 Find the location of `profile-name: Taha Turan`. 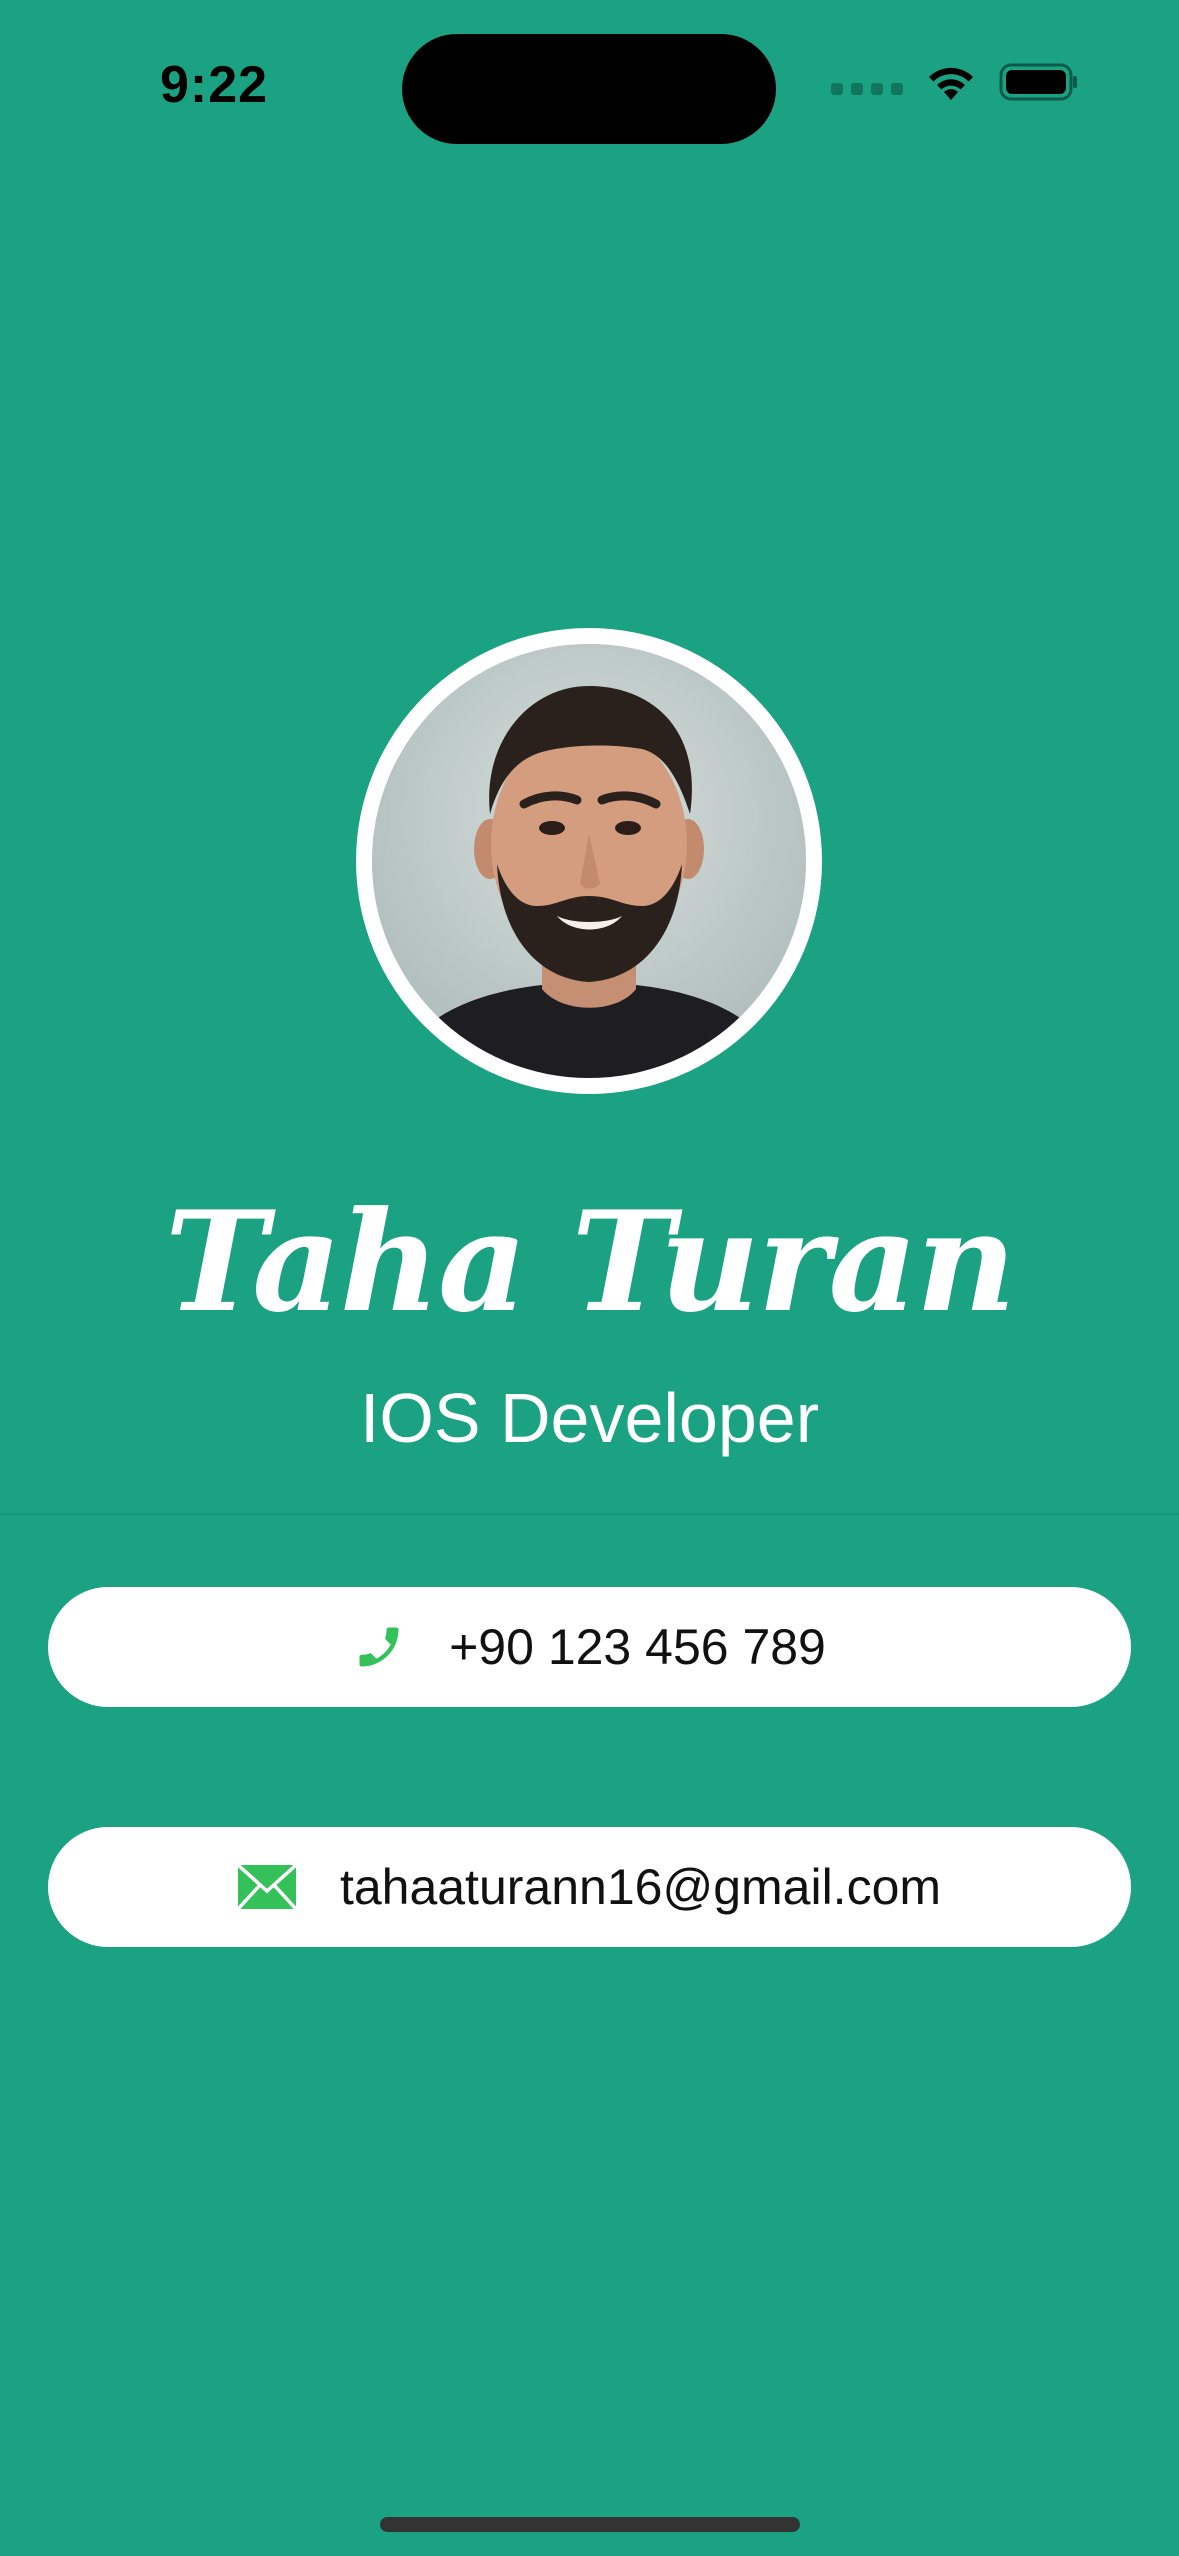

profile-name: Taha Turan is located at coordinates (590, 1261).